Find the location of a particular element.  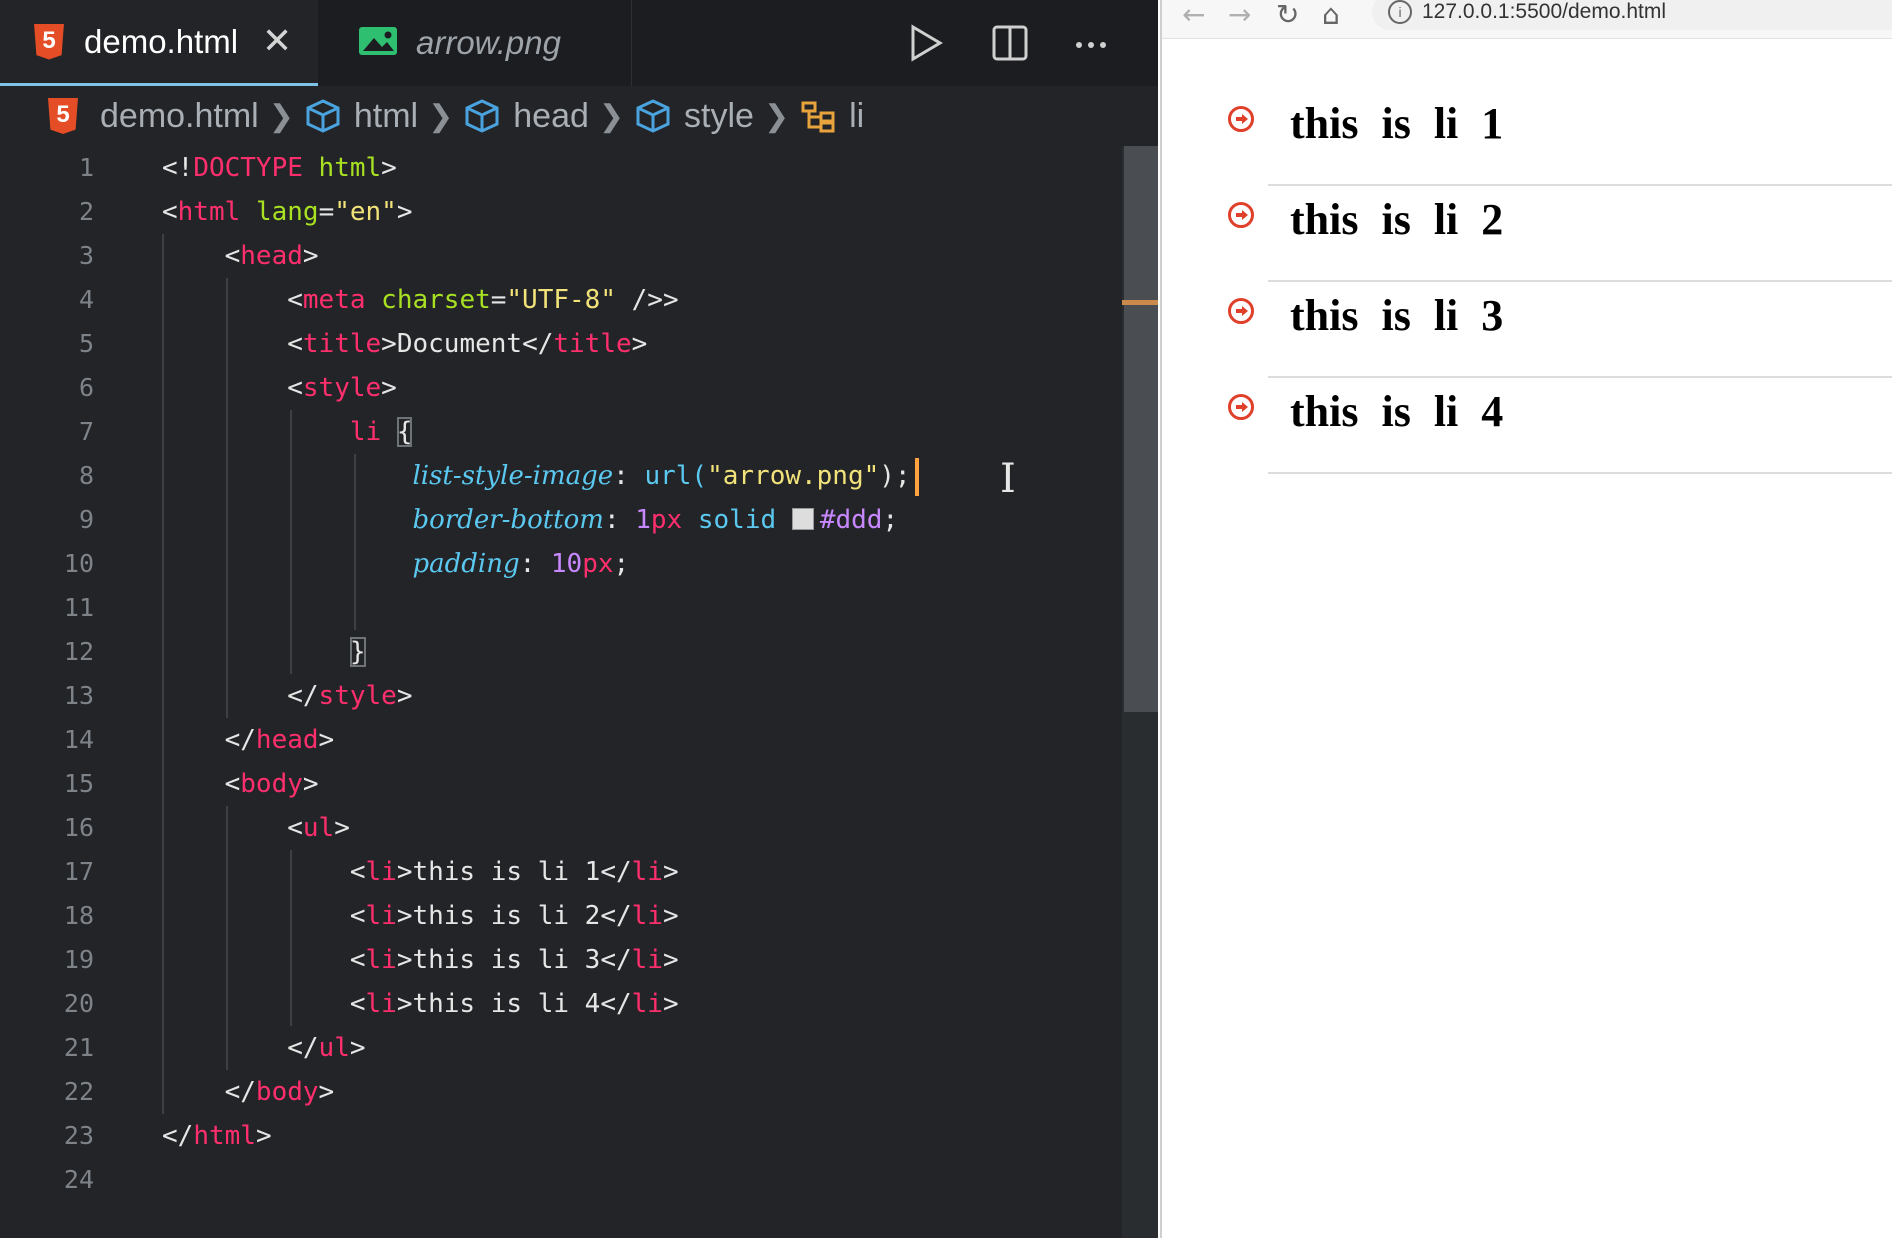

home-icon: ⌂ is located at coordinates (1331, 15).